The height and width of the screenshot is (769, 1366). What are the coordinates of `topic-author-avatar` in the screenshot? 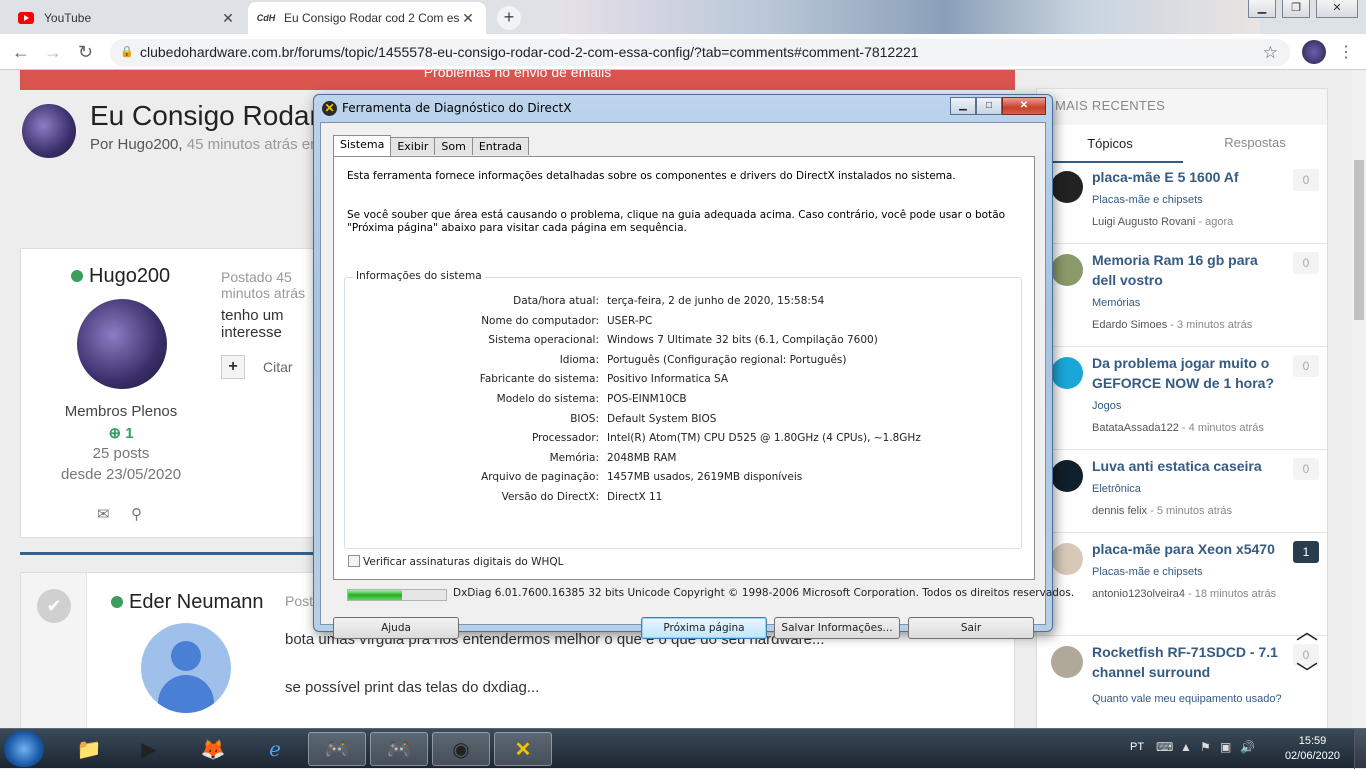 It's located at (49, 131).